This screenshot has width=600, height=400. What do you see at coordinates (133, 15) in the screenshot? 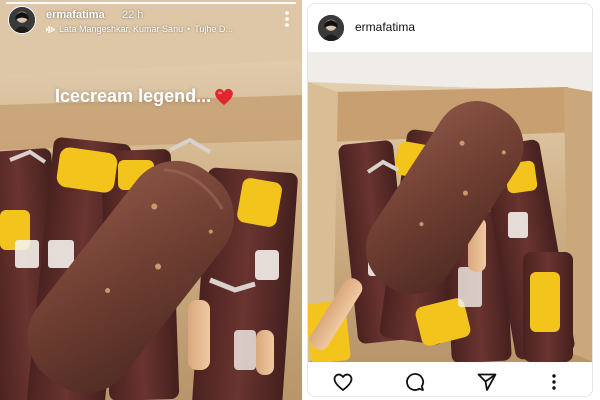
I see `story-timestamp: 22 h` at bounding box center [133, 15].